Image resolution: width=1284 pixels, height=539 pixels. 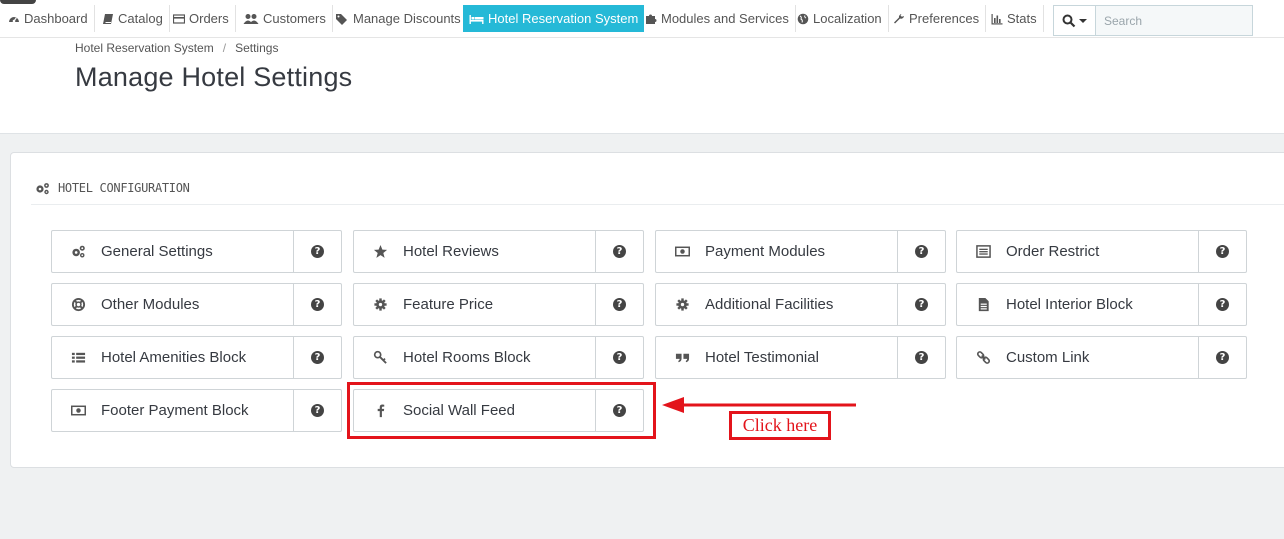 I want to click on setting-hotel-amenities-block: Hotel Amenities Block ?, so click(x=196, y=357).